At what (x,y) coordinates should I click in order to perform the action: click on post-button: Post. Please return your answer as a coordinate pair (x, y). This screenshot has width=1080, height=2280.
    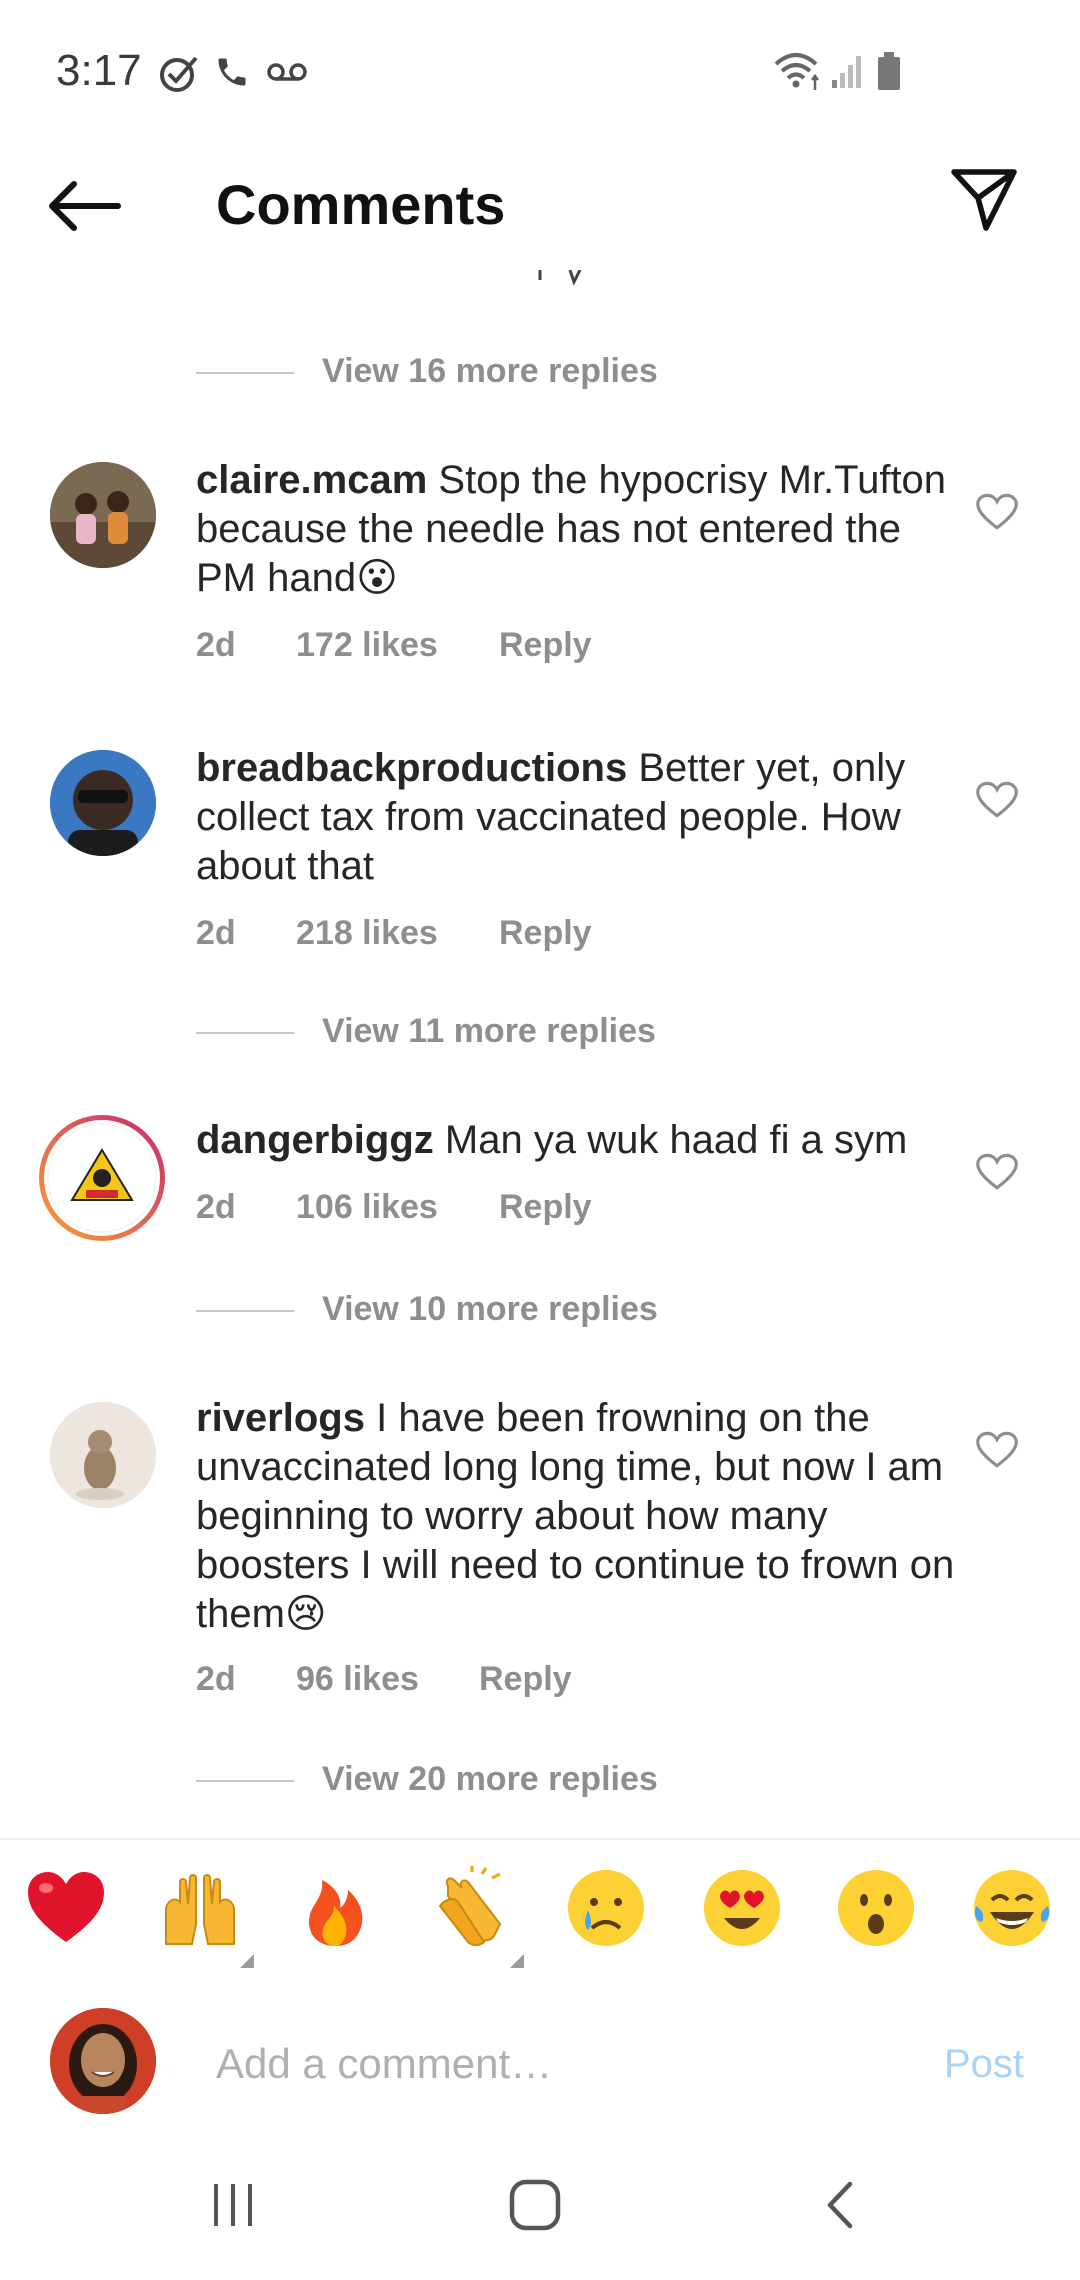
    Looking at the image, I should click on (984, 2064).